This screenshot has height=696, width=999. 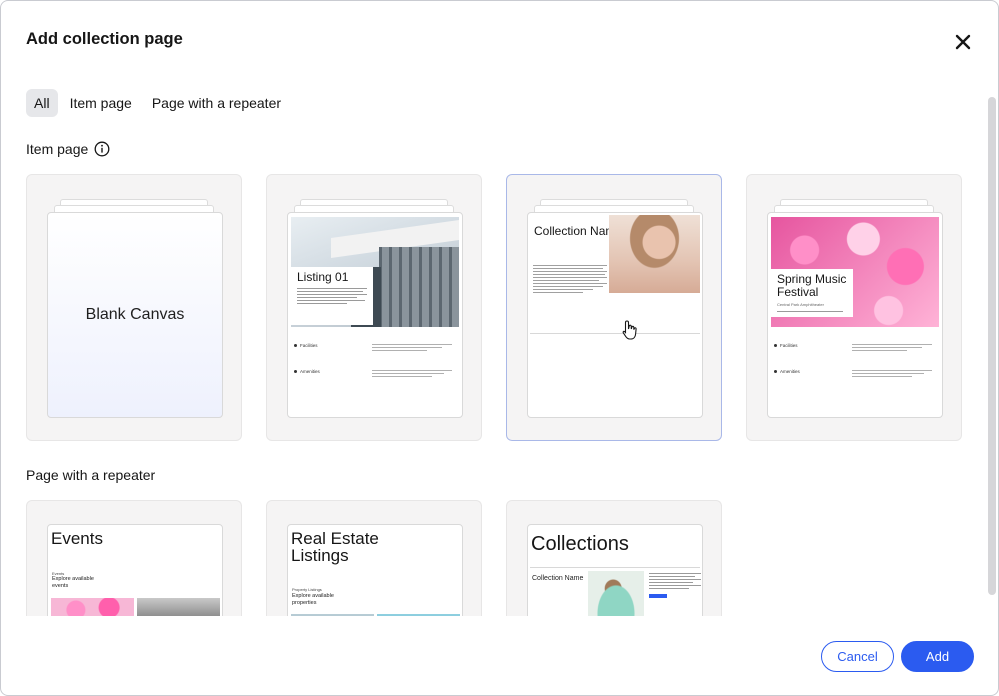 I want to click on template-label: Listing 01, so click(x=323, y=277).